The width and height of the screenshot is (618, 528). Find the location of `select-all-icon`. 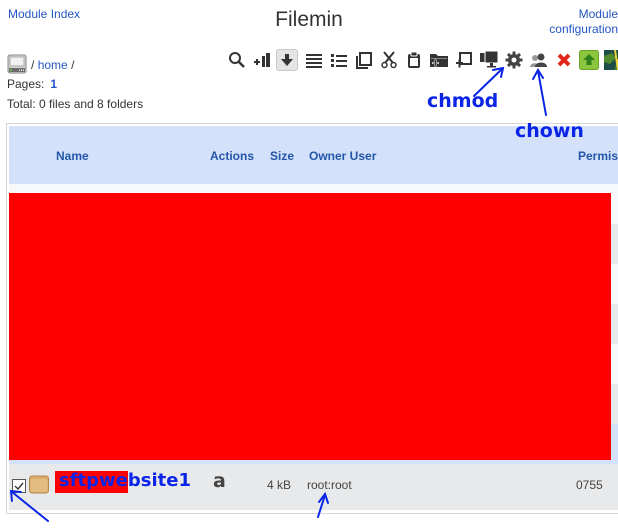

select-all-icon is located at coordinates (313, 61).